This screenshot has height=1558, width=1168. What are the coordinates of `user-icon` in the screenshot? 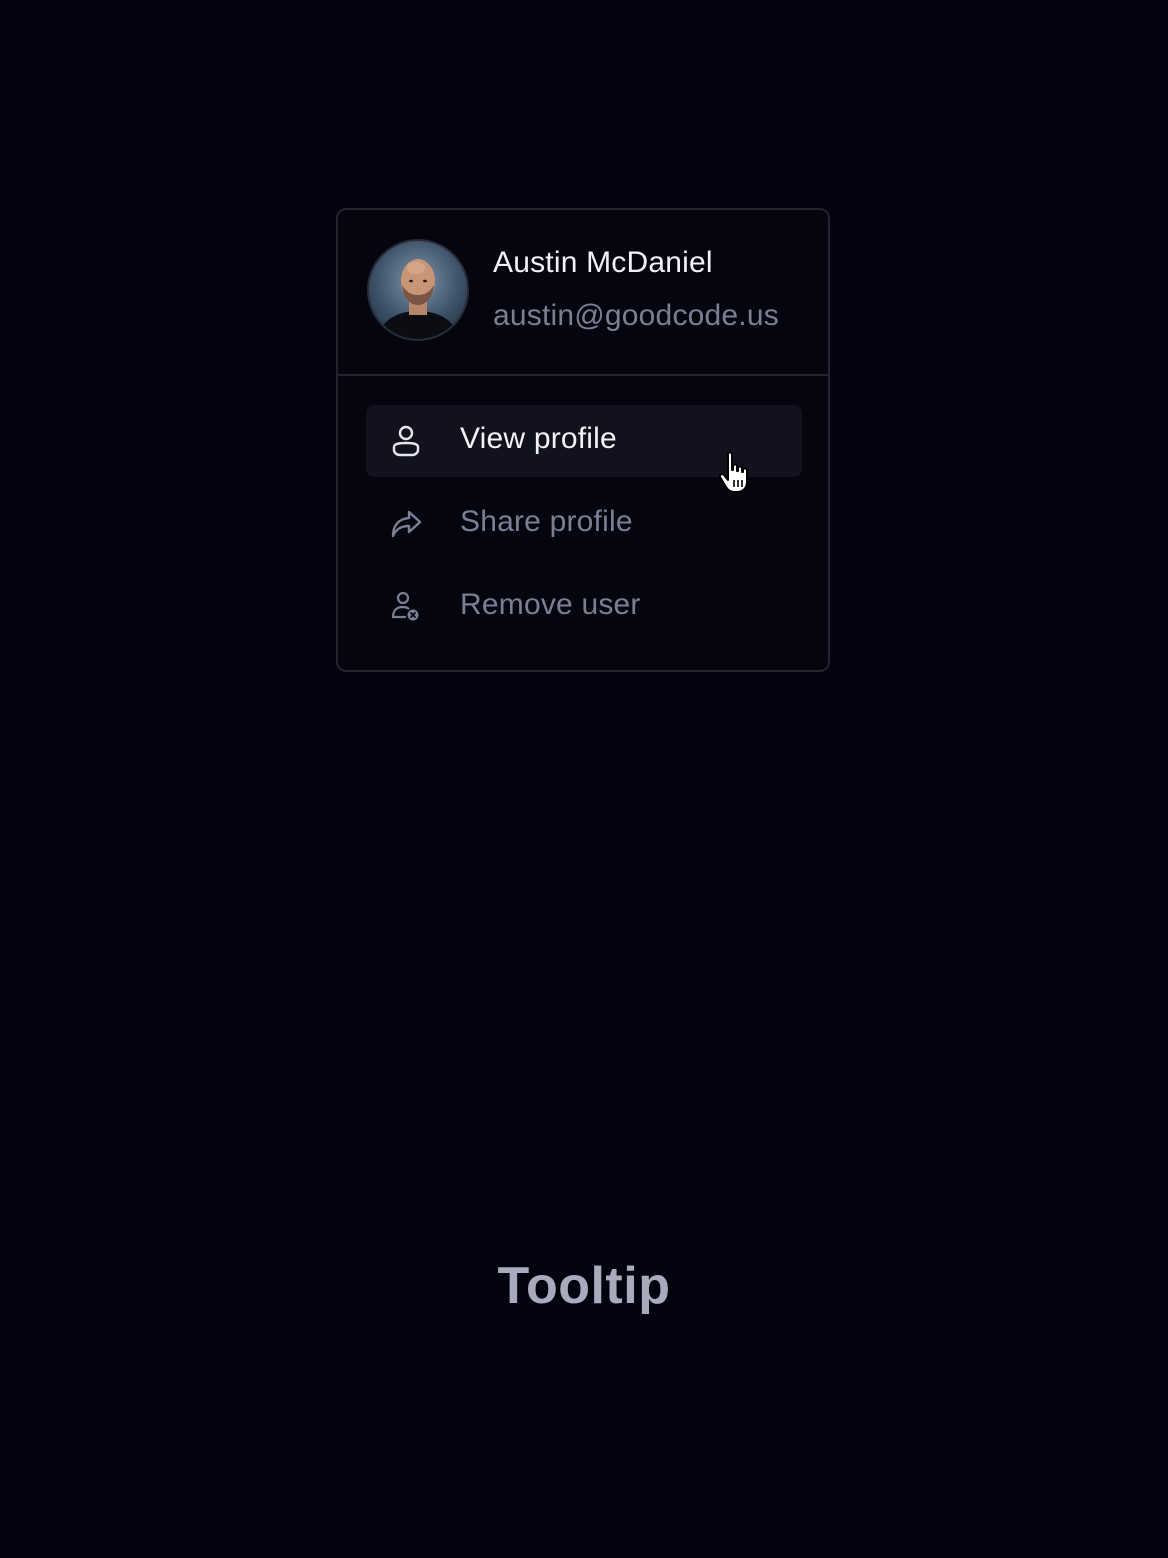 It's located at (406, 441).